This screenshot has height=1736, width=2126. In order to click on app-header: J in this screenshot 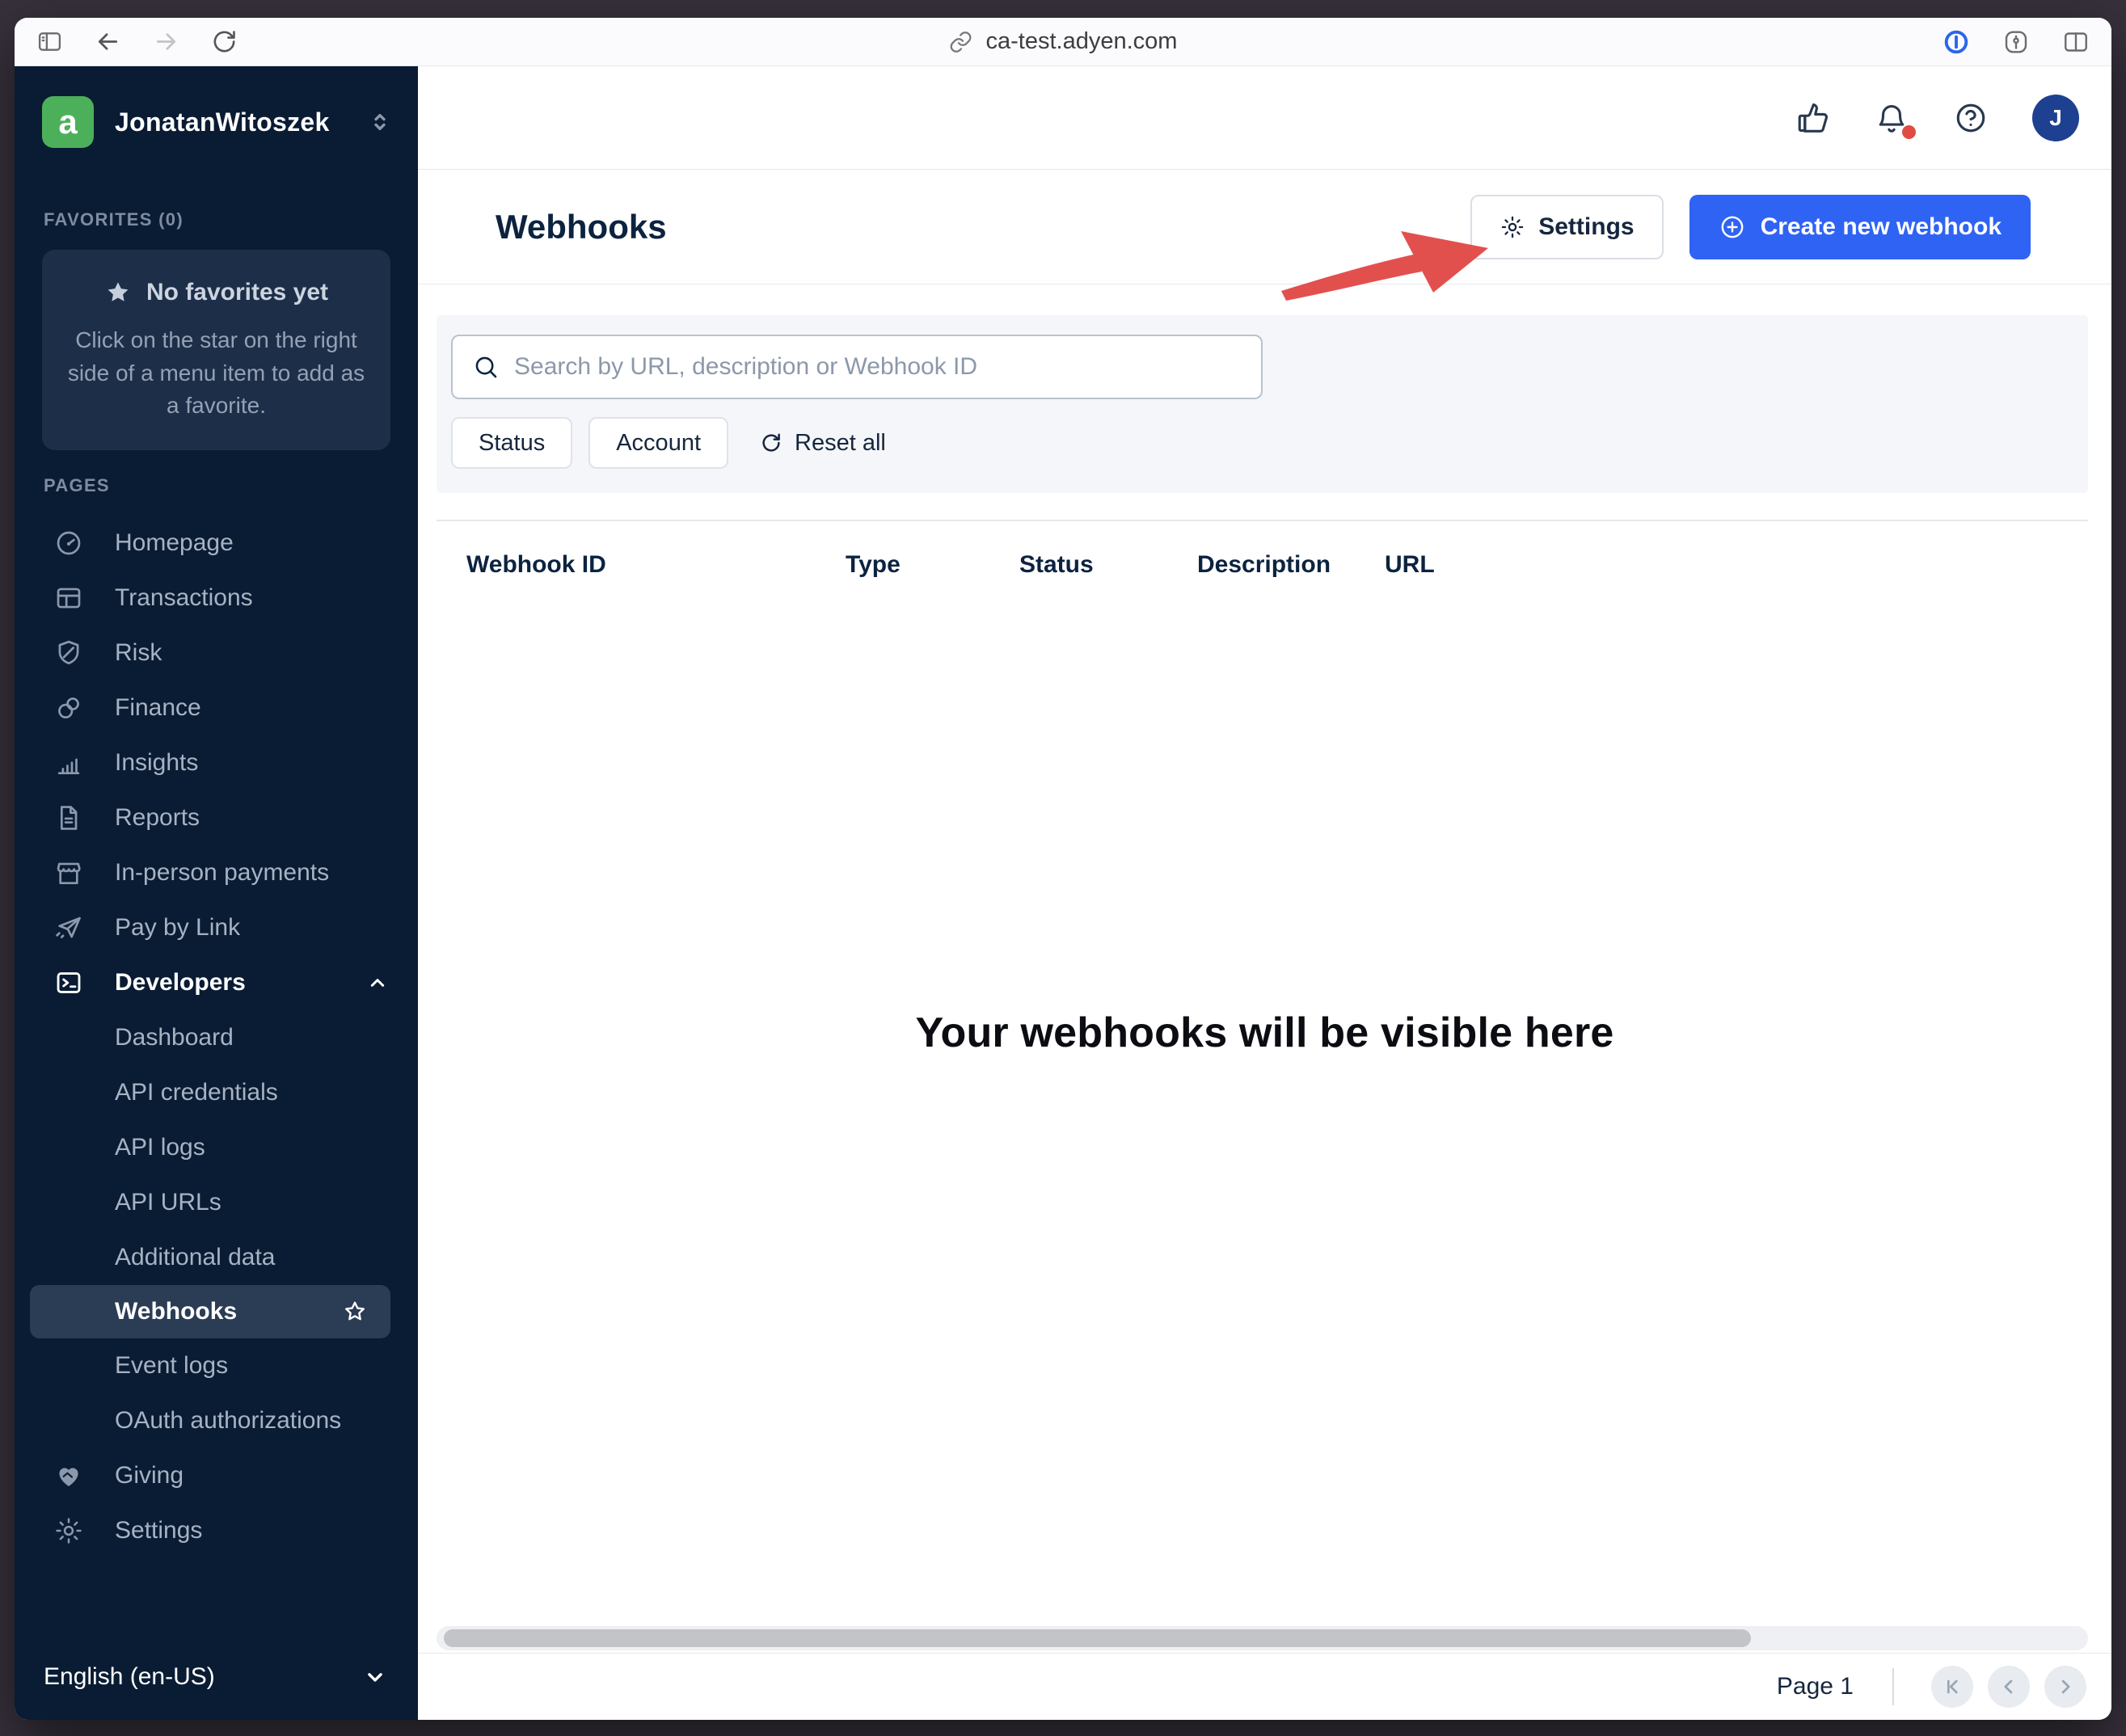, I will do `click(1264, 118)`.